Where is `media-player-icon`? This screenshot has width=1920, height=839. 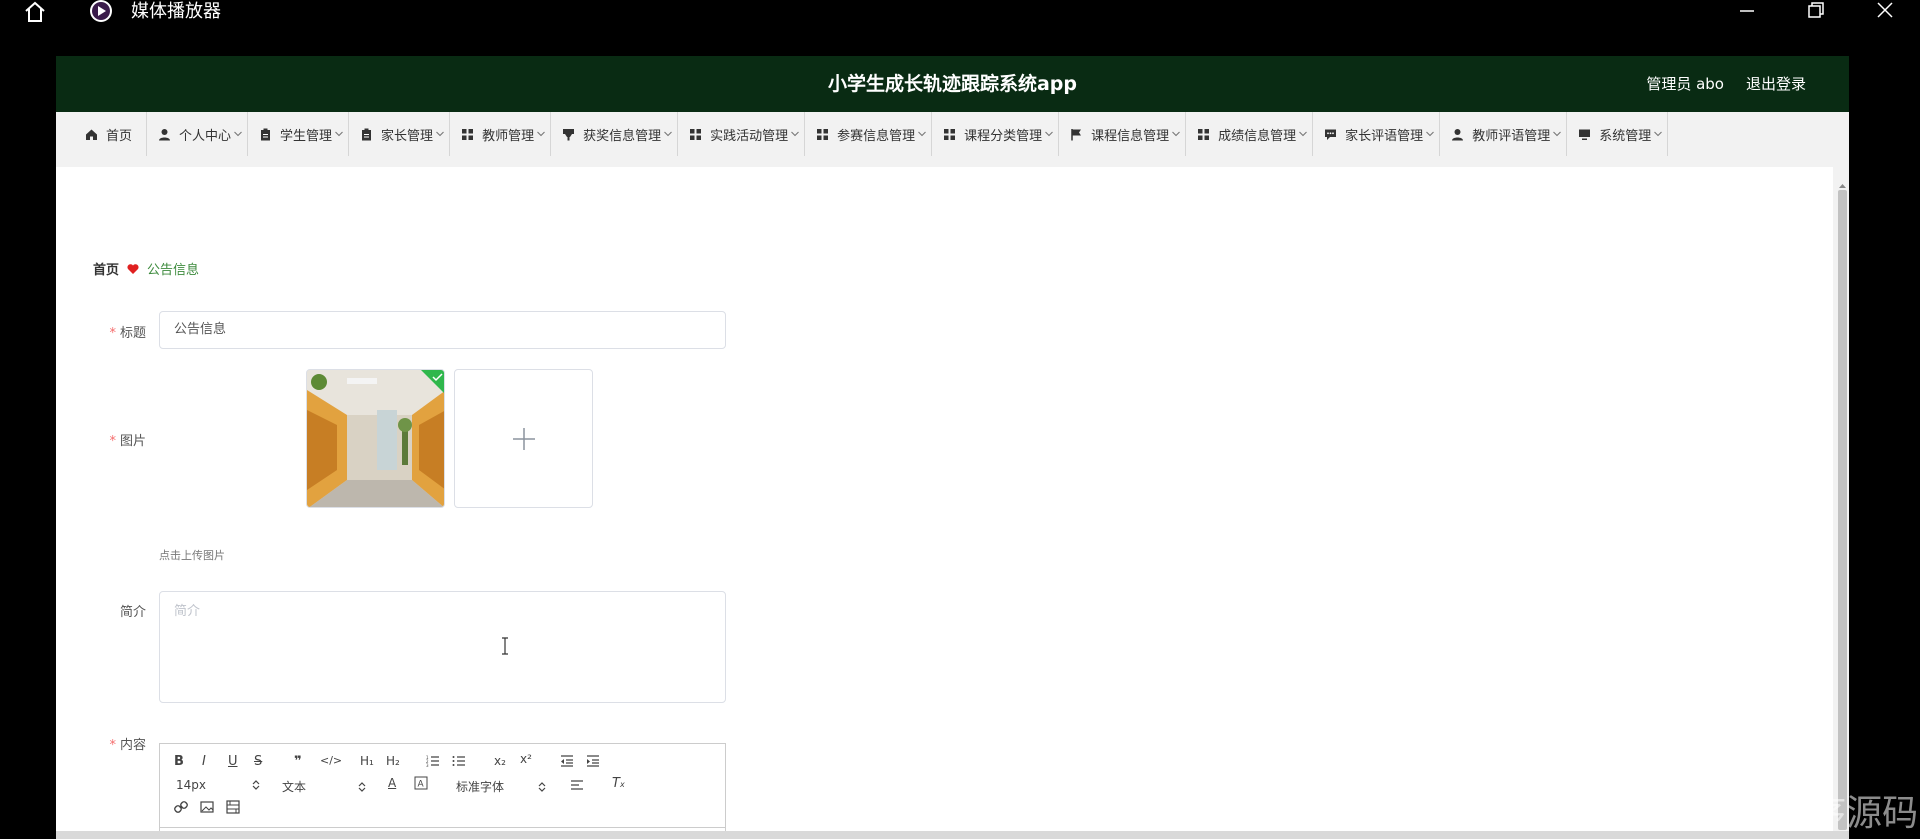
media-player-icon is located at coordinates (101, 12).